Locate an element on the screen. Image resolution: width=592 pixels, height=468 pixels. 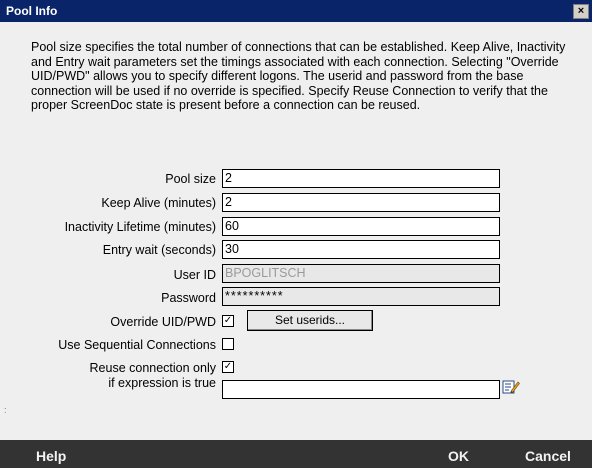
keep-alive-input is located at coordinates (361, 202).